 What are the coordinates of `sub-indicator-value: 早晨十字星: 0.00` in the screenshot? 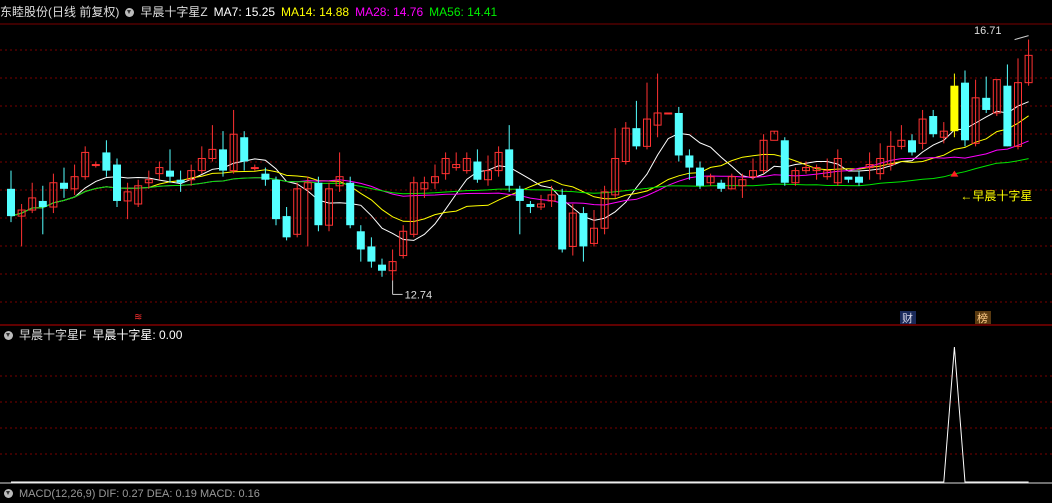 It's located at (137, 335).